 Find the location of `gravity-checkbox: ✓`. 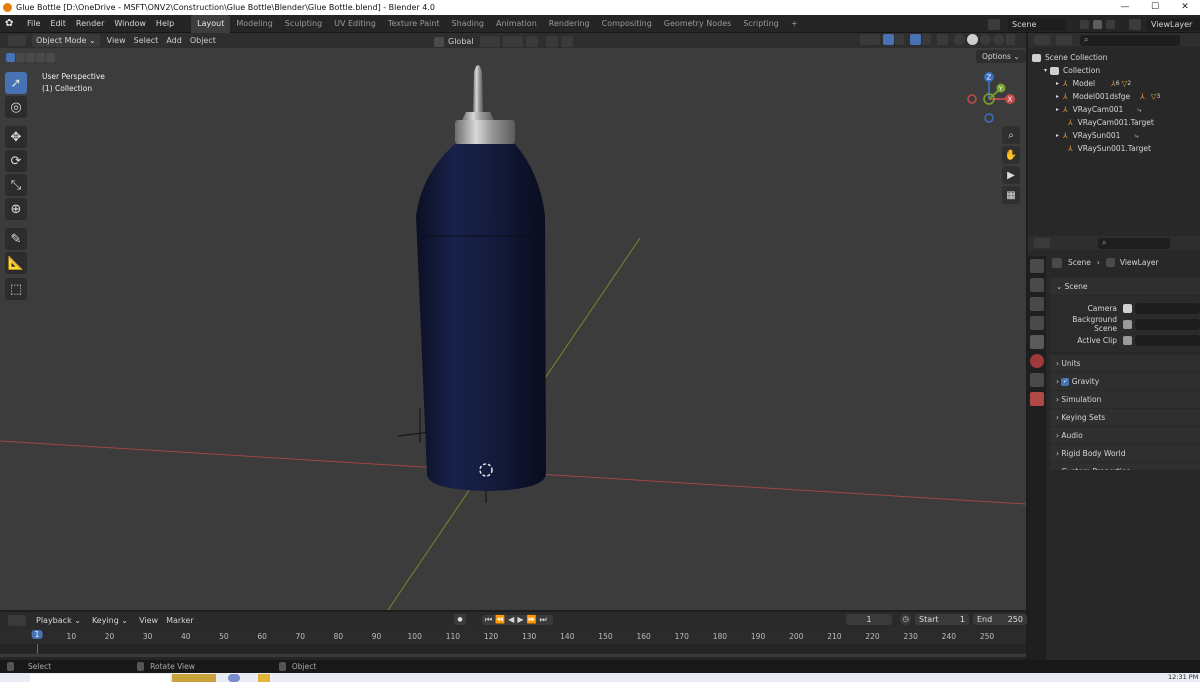

gravity-checkbox: ✓ is located at coordinates (1065, 382).